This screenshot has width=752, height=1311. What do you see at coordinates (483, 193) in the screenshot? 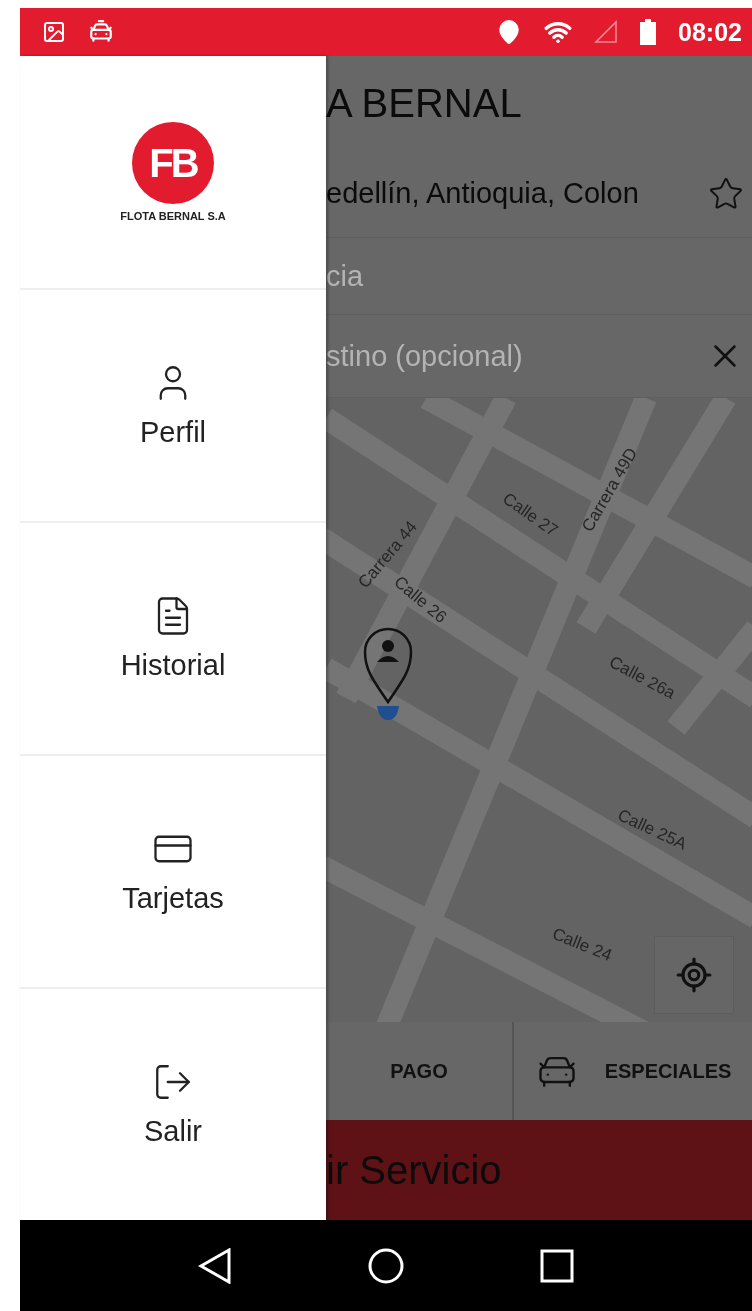
I see `address-text: edellín, Antioquia, Colon` at bounding box center [483, 193].